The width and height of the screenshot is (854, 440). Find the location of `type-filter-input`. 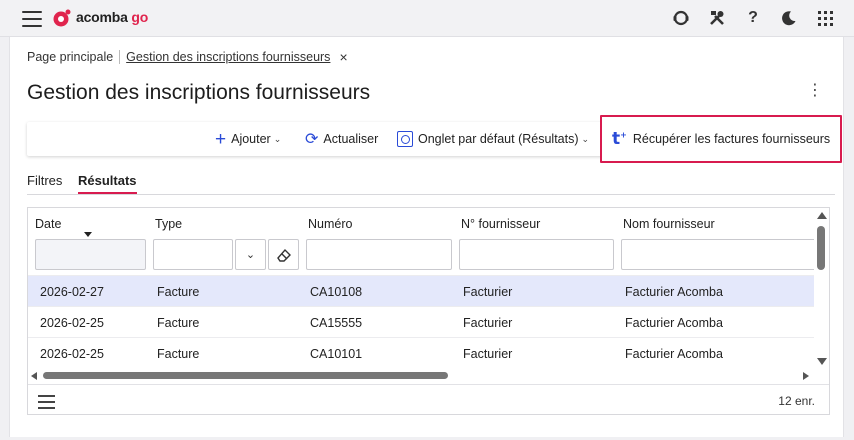

type-filter-input is located at coordinates (193, 254).